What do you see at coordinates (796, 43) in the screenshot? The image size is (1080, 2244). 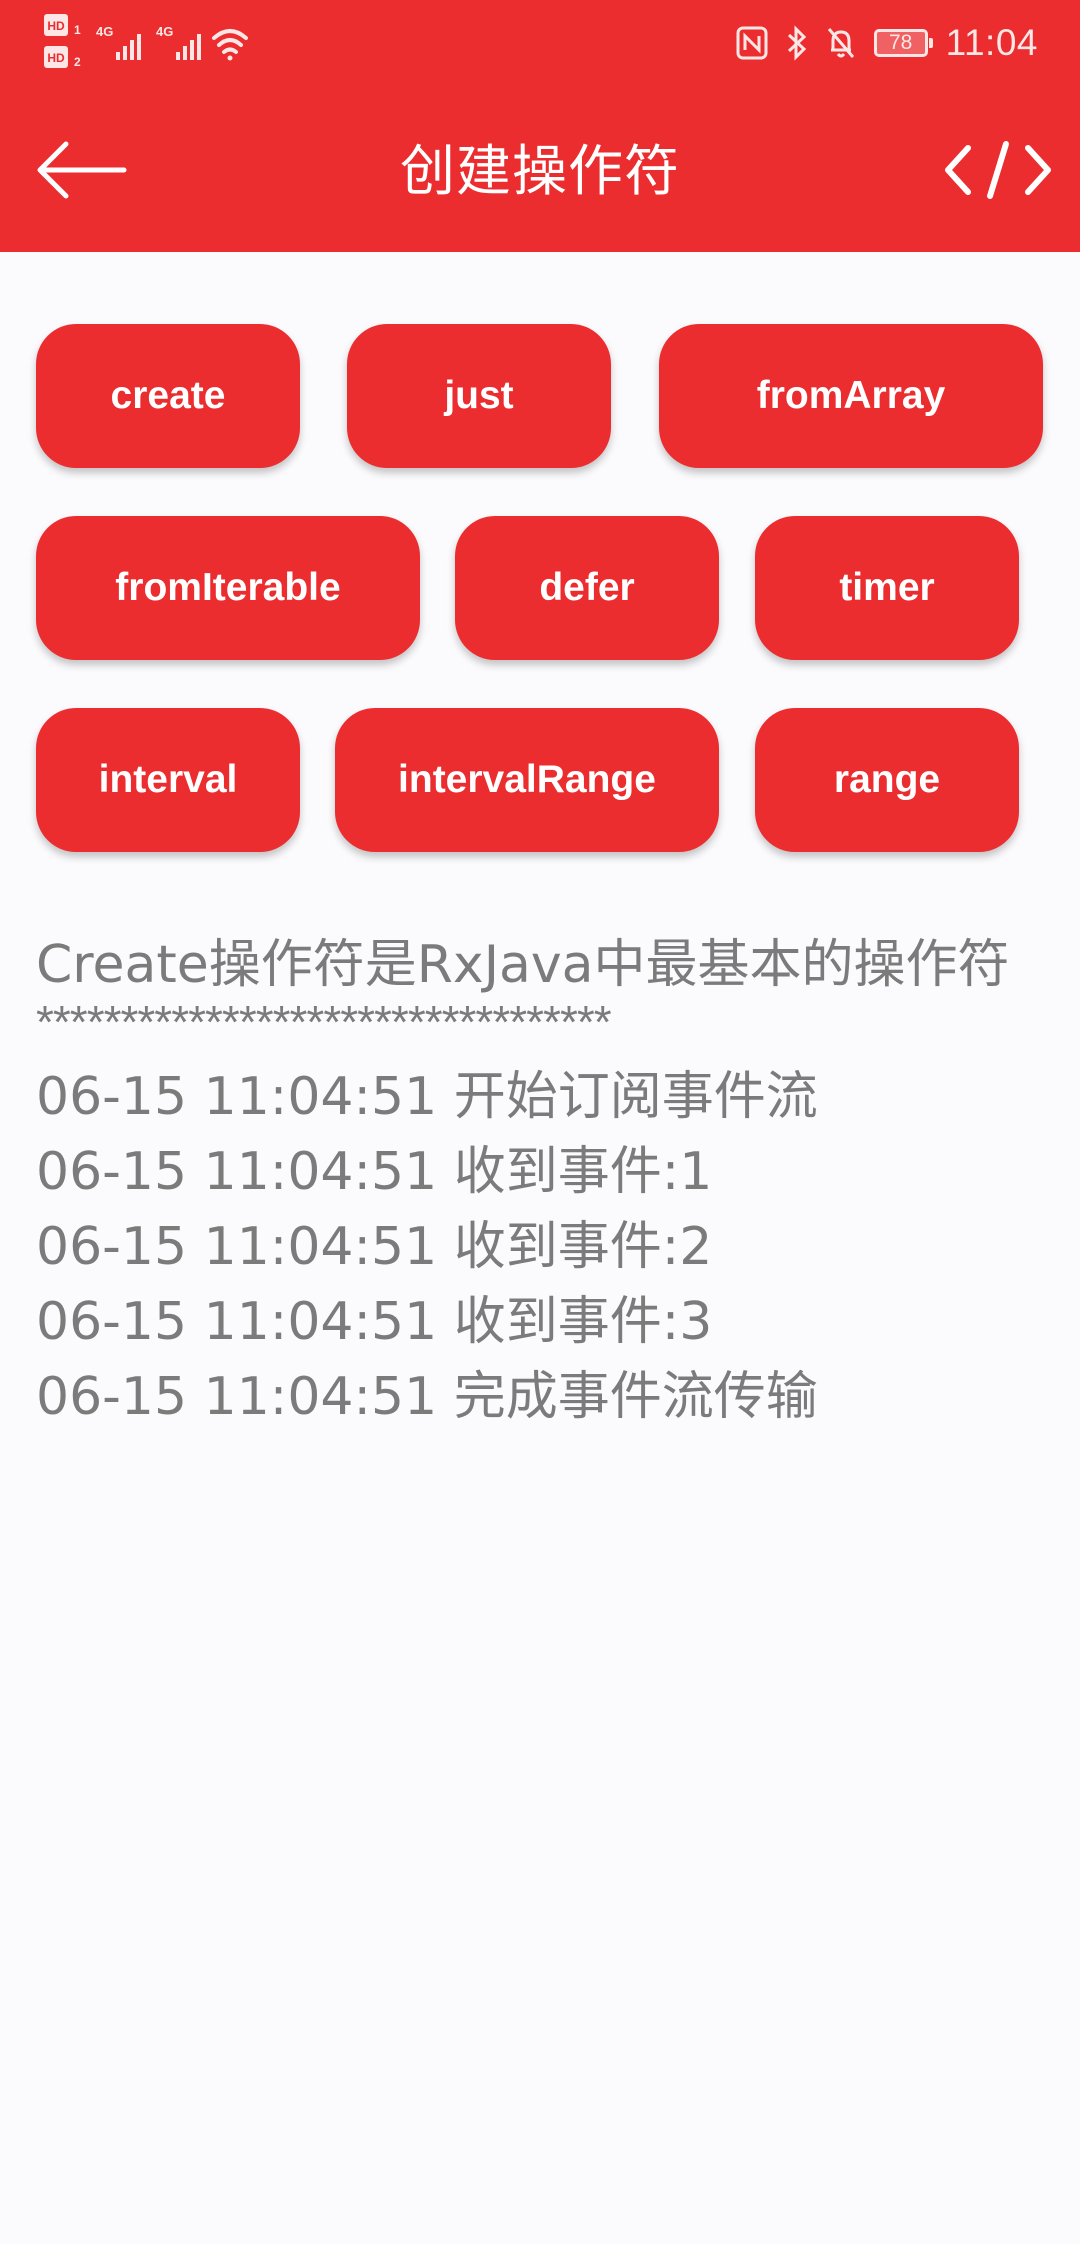 I see `bluetooth-icon` at bounding box center [796, 43].